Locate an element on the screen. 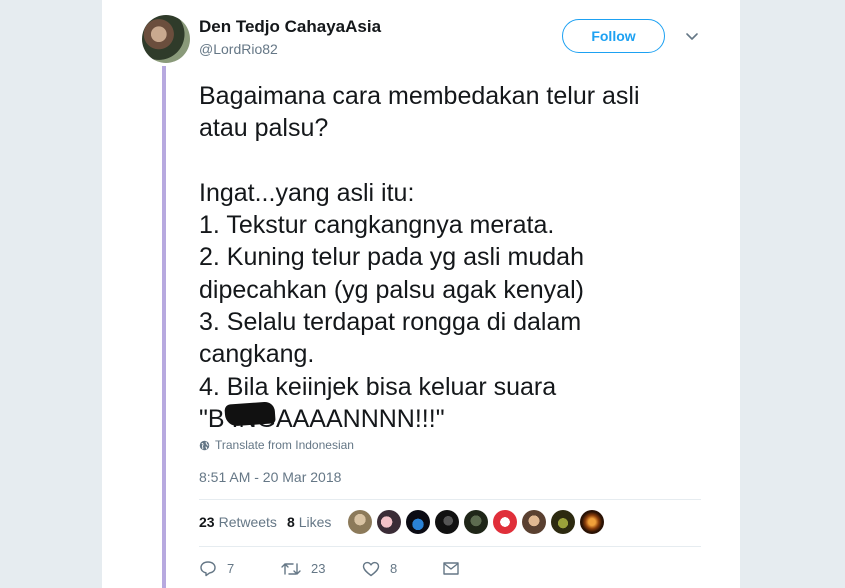 This screenshot has width=845, height=588. retweet-button: 23 is located at coordinates (321, 569).